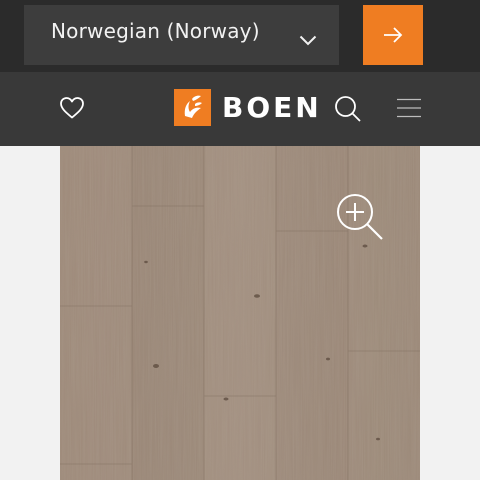  What do you see at coordinates (360, 220) in the screenshot?
I see `zoom-in-icon` at bounding box center [360, 220].